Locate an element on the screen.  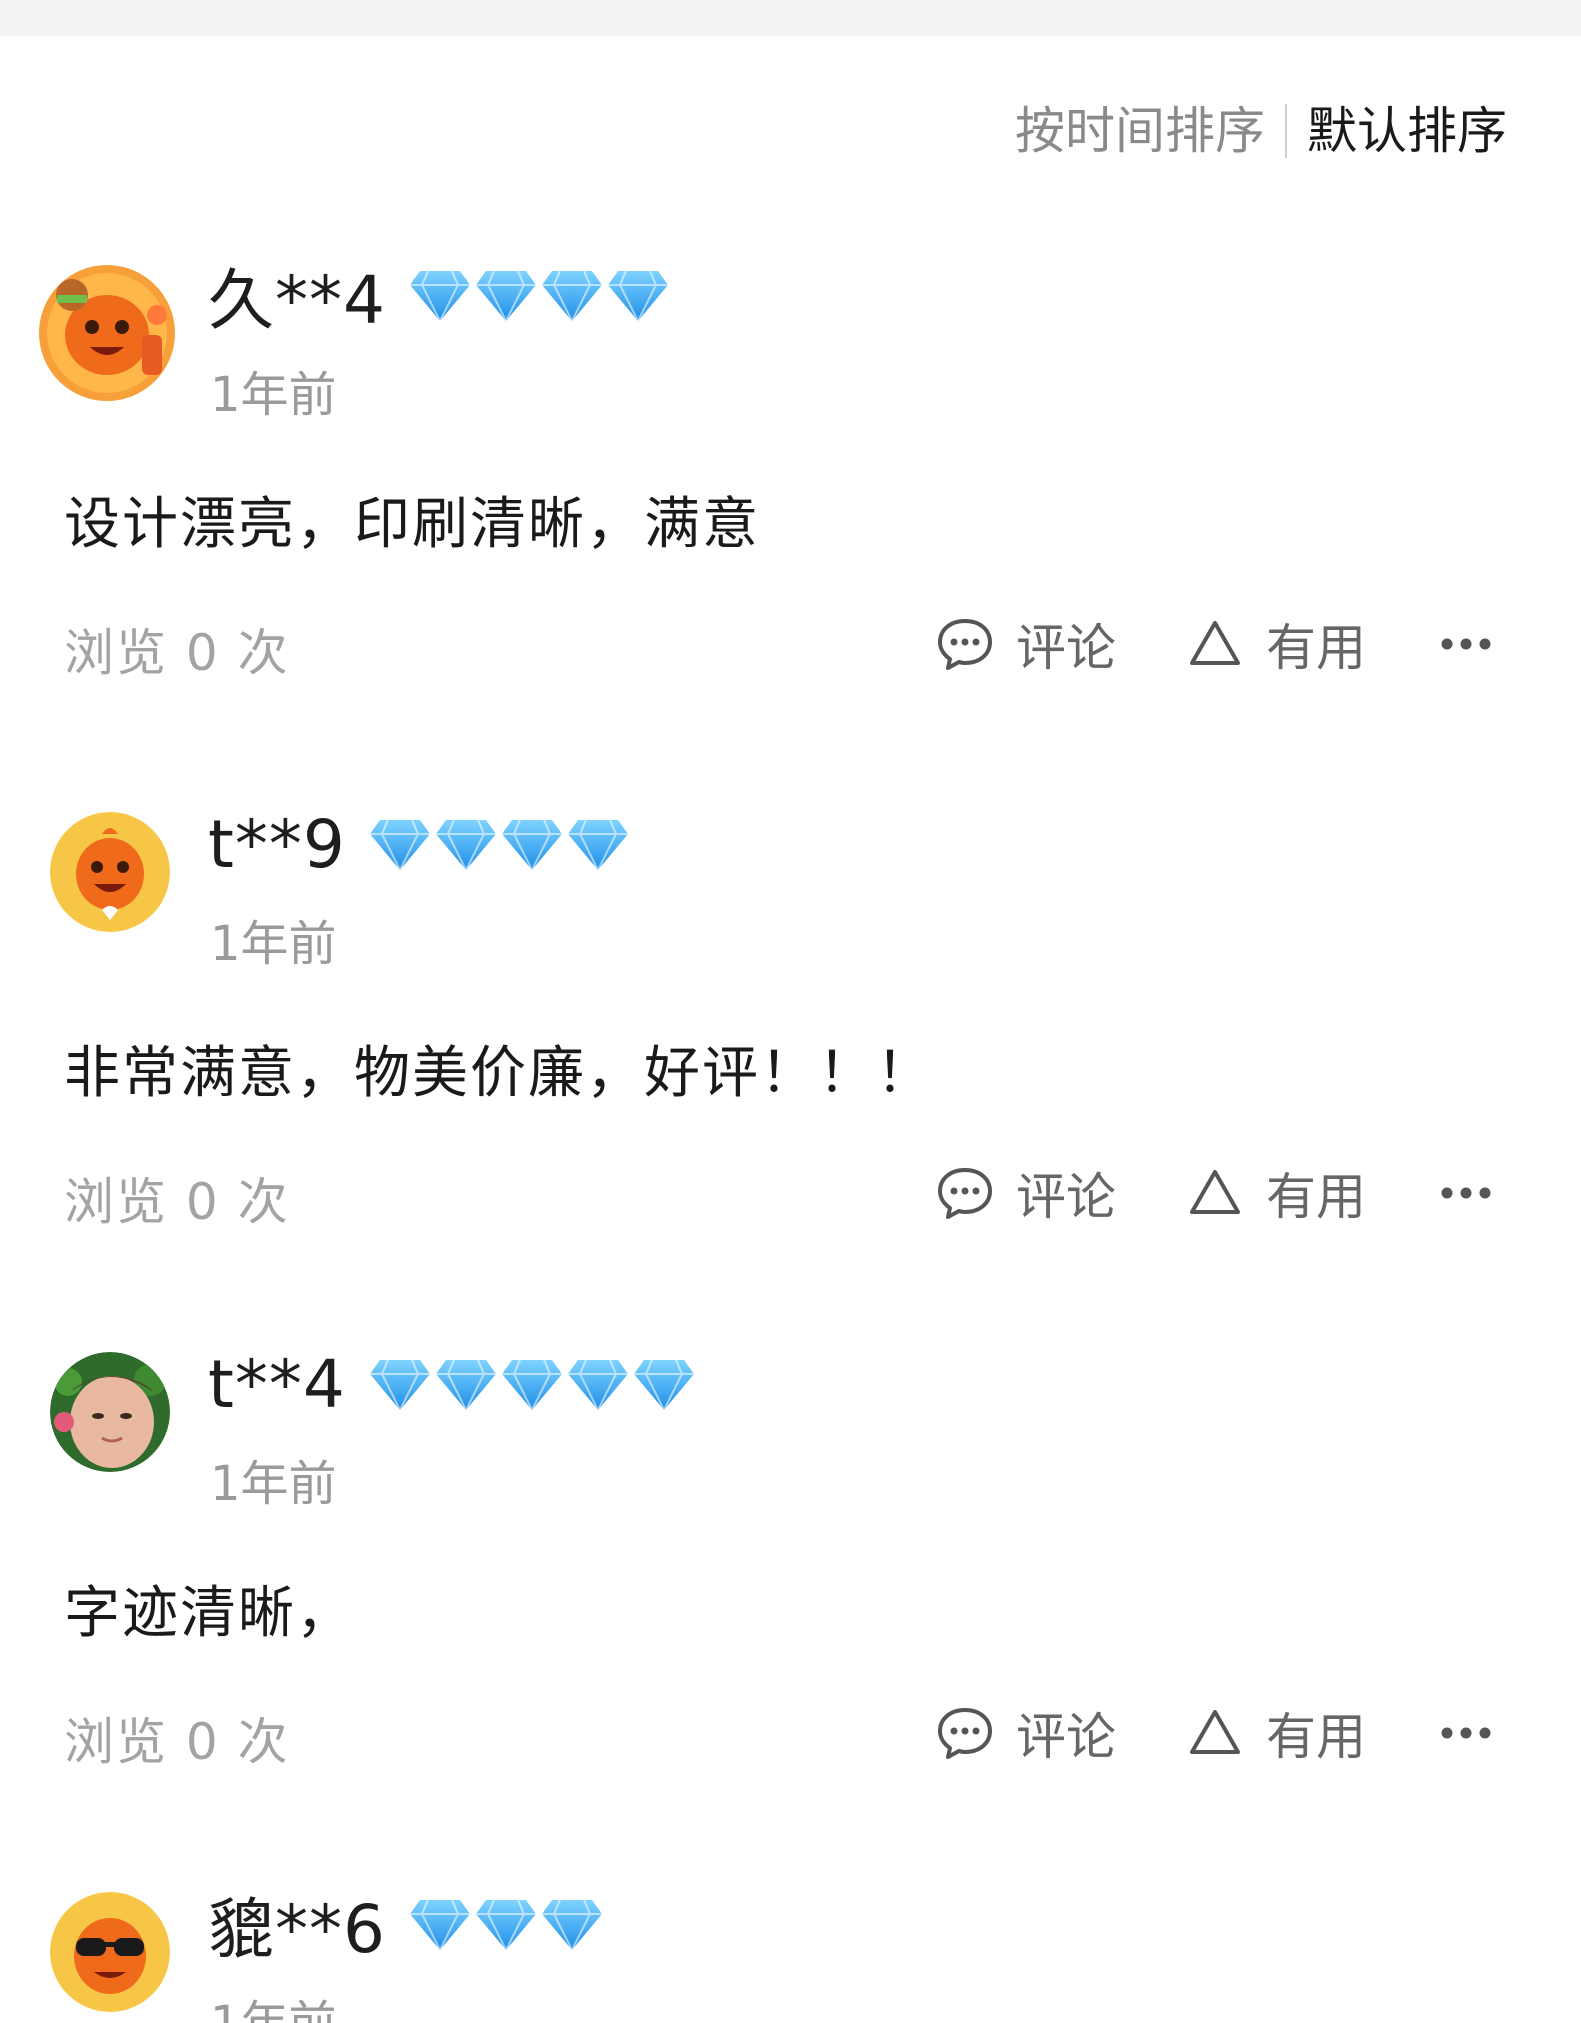
review-content: 非常满意，物美价廉，好评！！！ is located at coordinates (499, 1073).